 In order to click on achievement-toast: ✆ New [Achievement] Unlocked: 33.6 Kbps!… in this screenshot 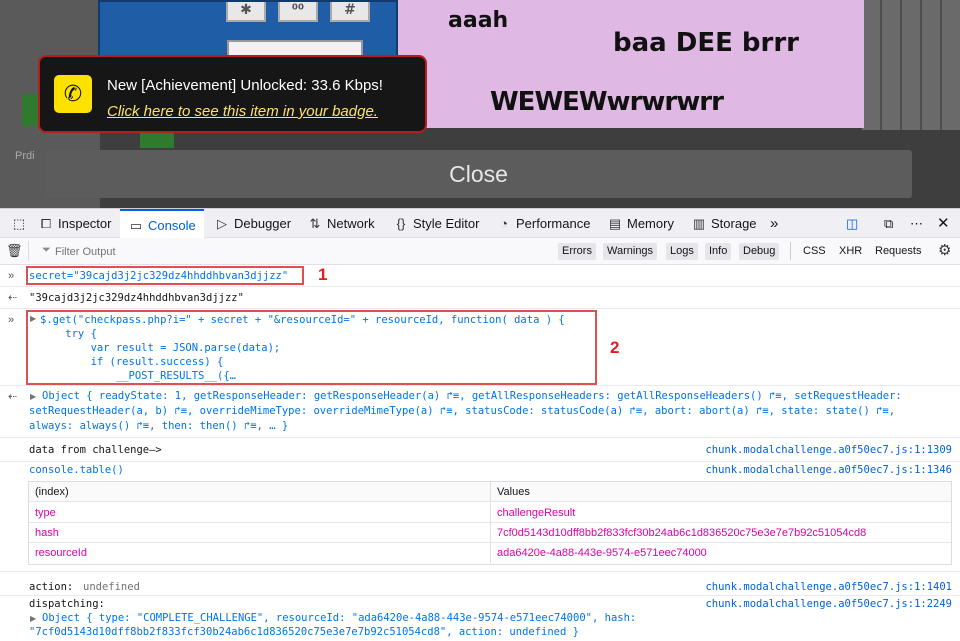, I will do `click(232, 94)`.